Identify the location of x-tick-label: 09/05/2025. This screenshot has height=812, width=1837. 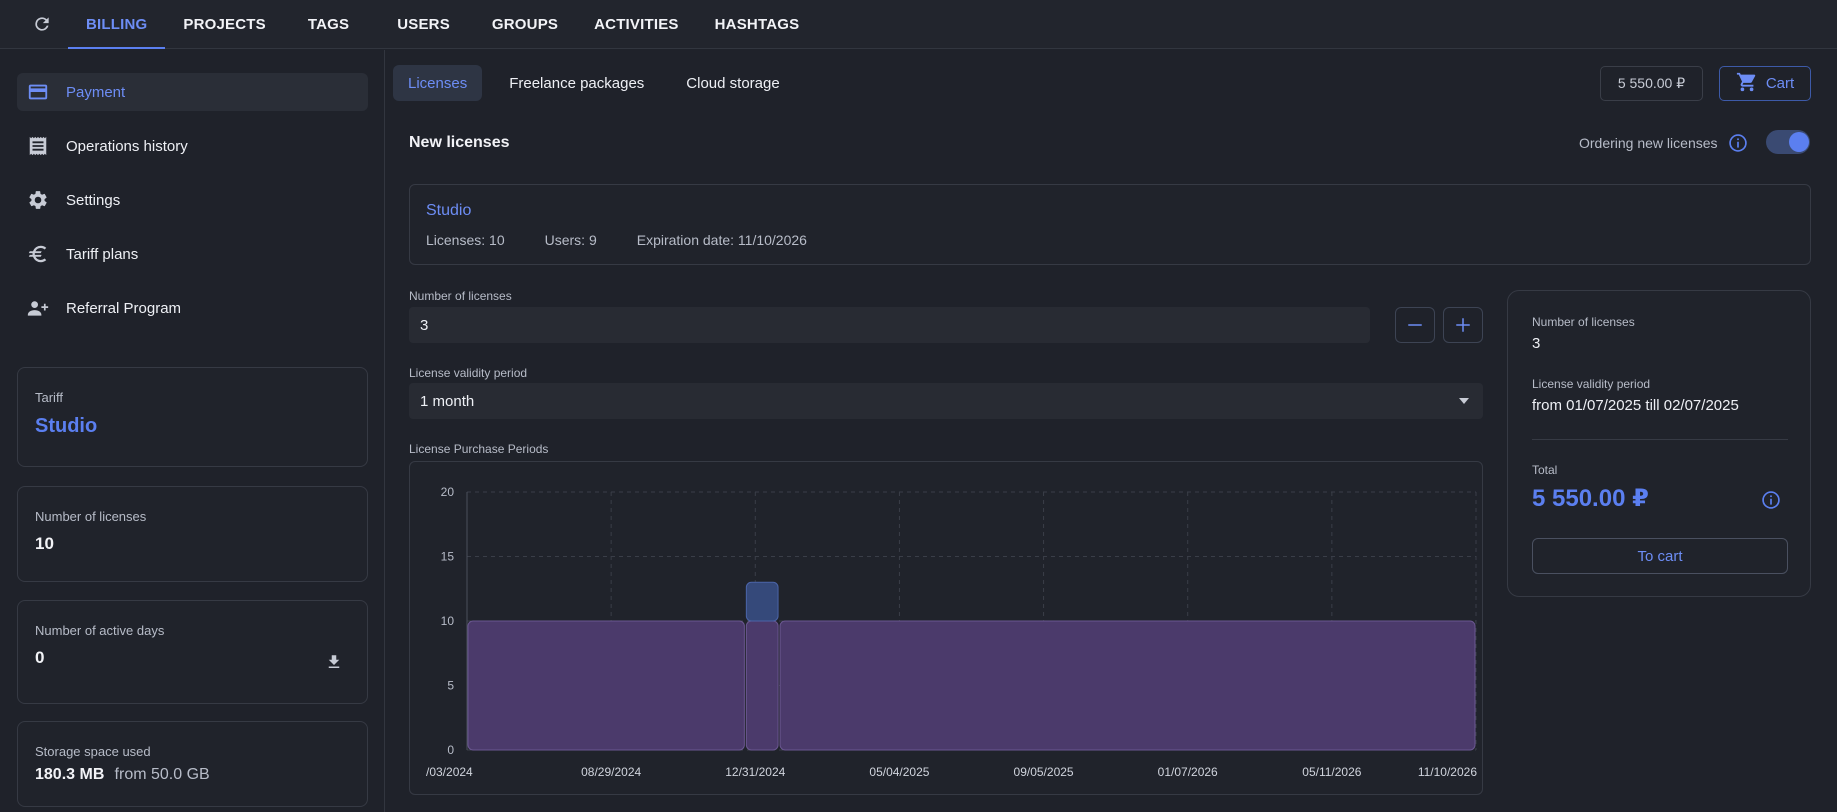
(1044, 772).